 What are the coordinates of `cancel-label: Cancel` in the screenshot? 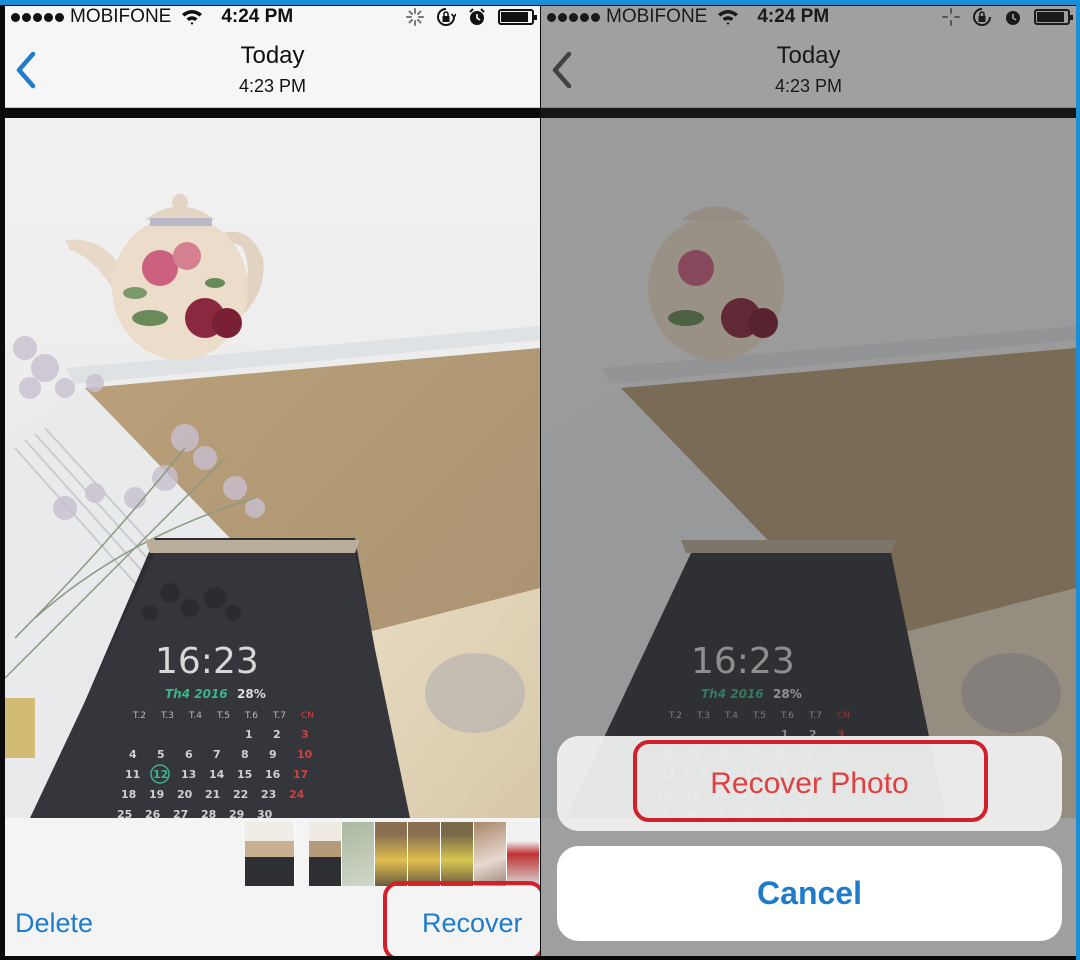 It's located at (809, 893).